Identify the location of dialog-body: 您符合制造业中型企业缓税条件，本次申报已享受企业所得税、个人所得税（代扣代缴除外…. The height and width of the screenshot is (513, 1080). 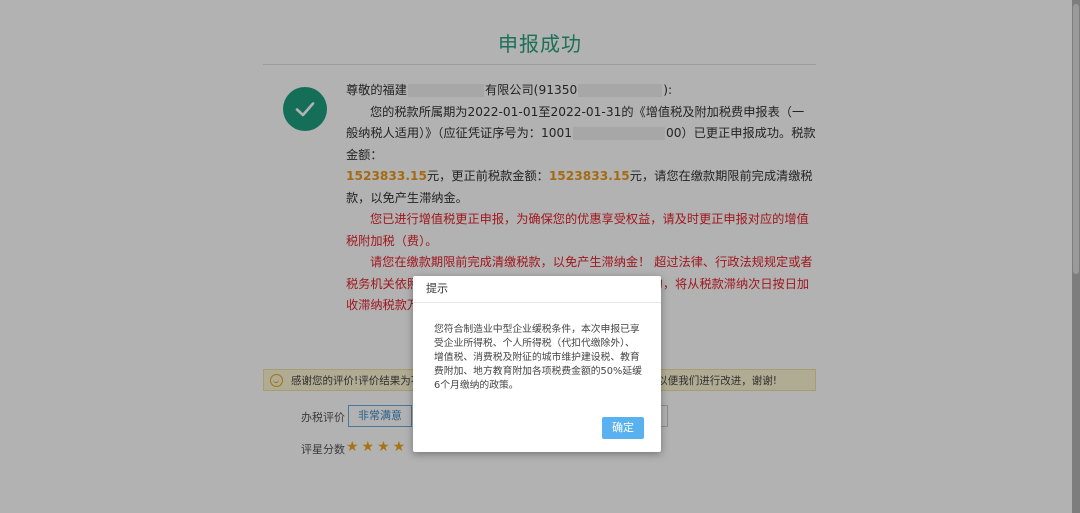
(538, 357).